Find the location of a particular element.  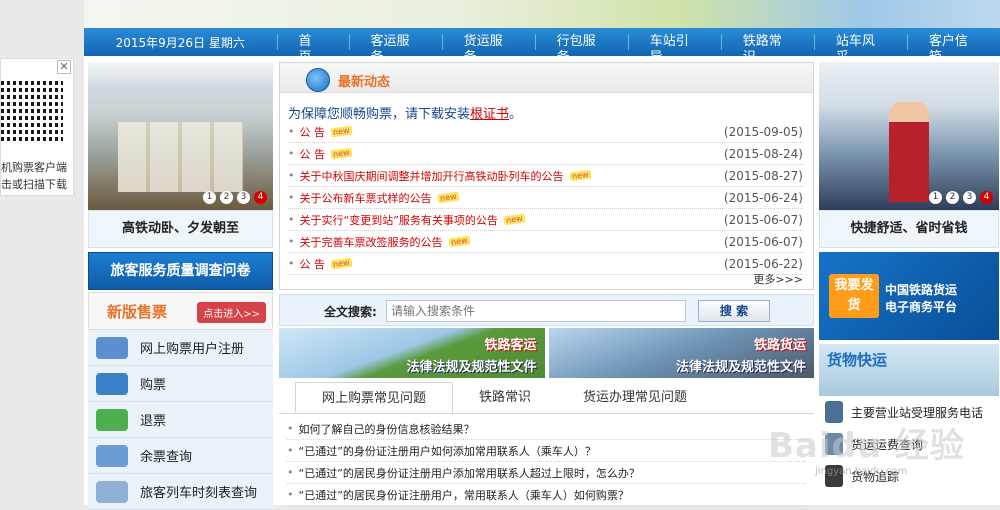

freight-law-banner: 铁路货运 法律法规及规范性文件 is located at coordinates (681, 353).